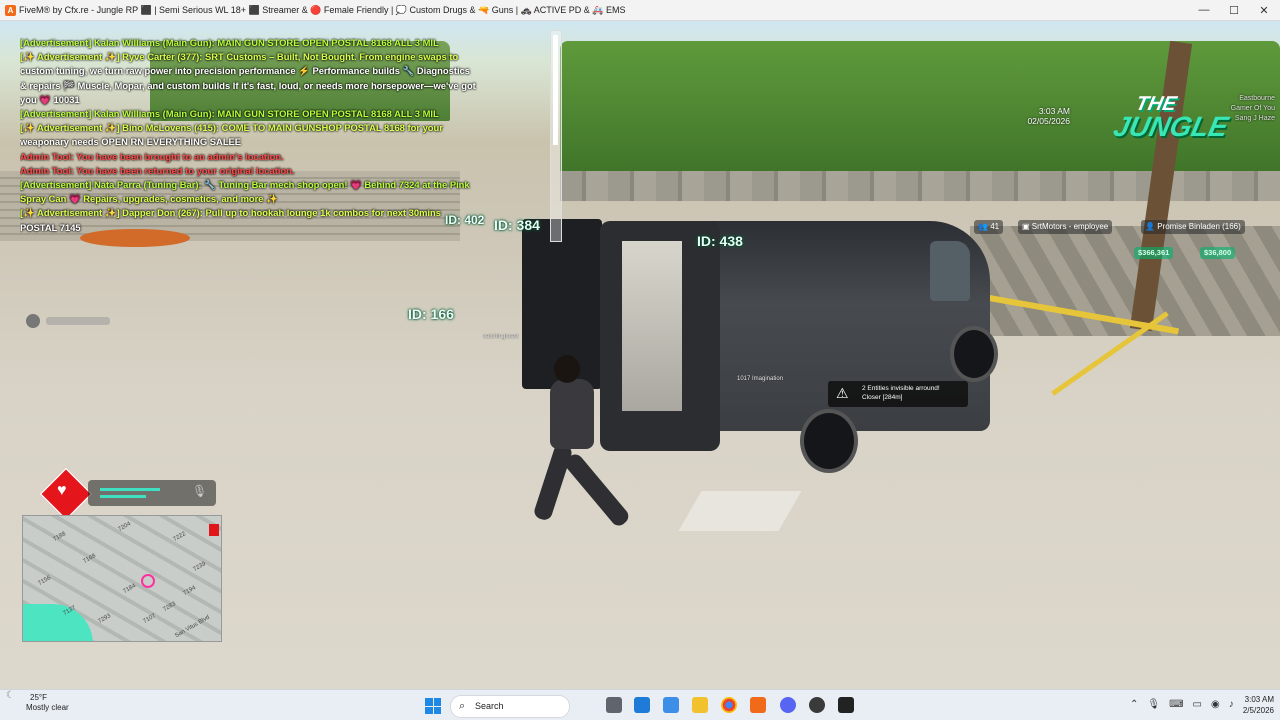 This screenshot has height=720, width=1280. I want to click on close-button: ✕, so click(1264, 10).